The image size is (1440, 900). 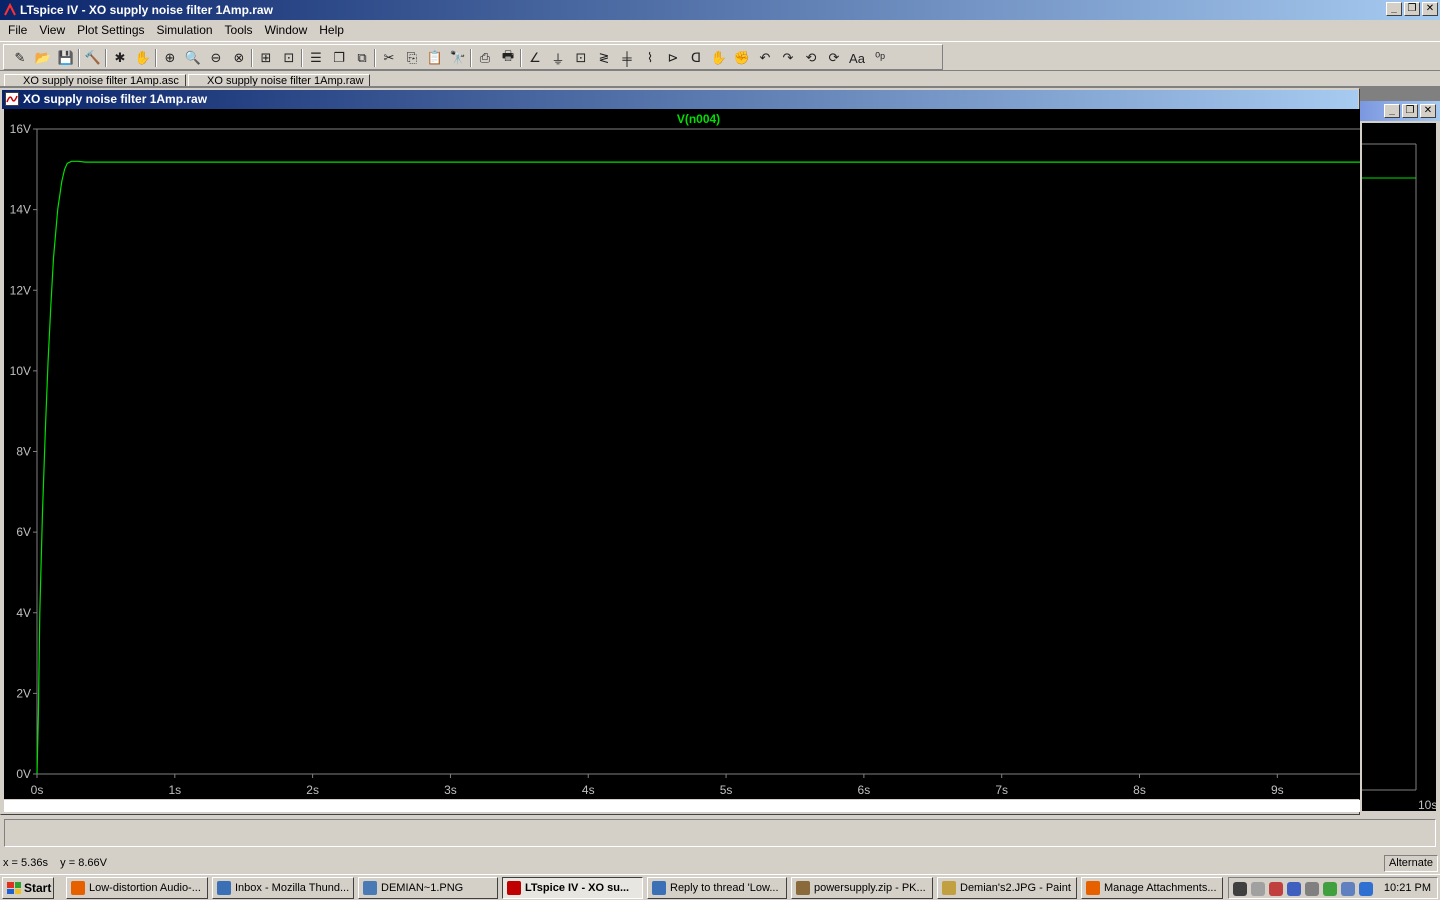 What do you see at coordinates (331, 30) in the screenshot?
I see `menu-help: Help` at bounding box center [331, 30].